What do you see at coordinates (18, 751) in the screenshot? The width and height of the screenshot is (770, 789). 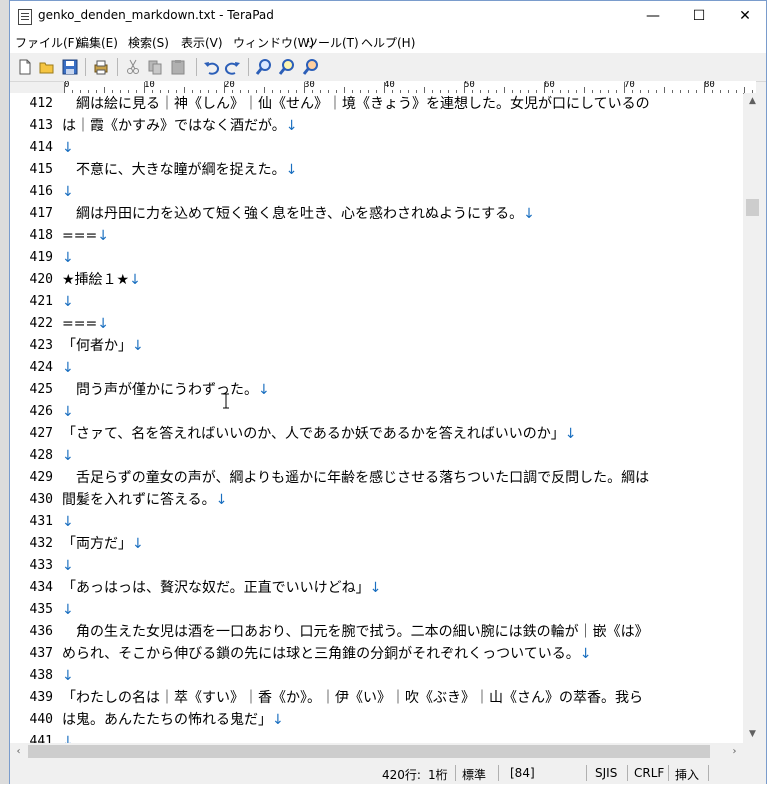 I see `scroll-left-arrow-icon: ‹` at bounding box center [18, 751].